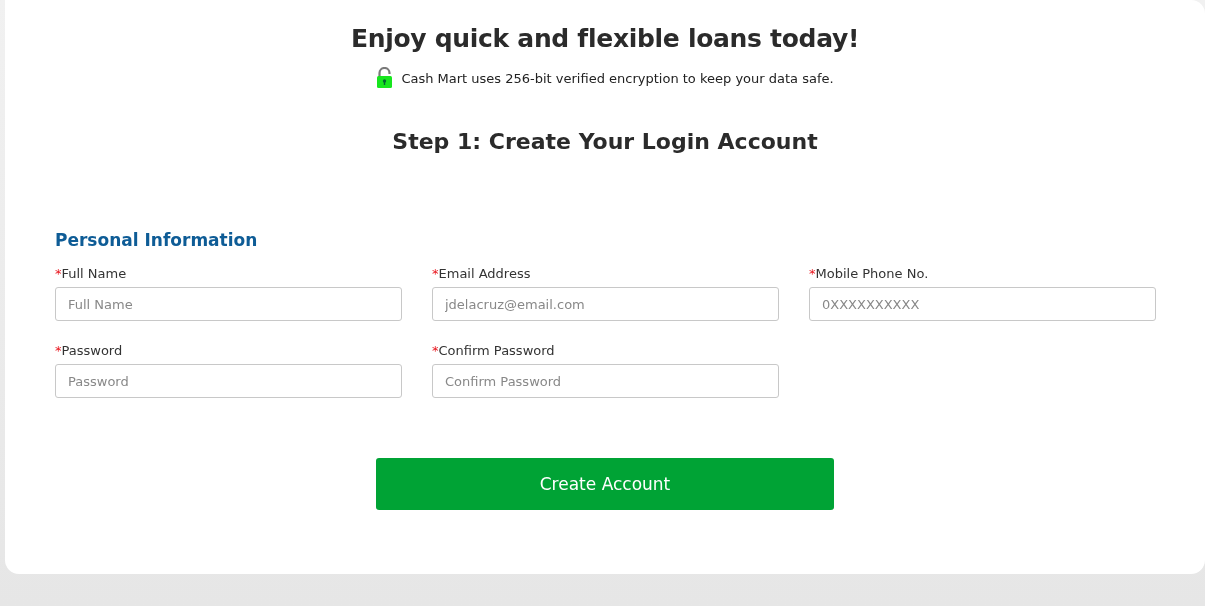 The width and height of the screenshot is (1205, 606). I want to click on create-account-button: Create Account, so click(605, 484).